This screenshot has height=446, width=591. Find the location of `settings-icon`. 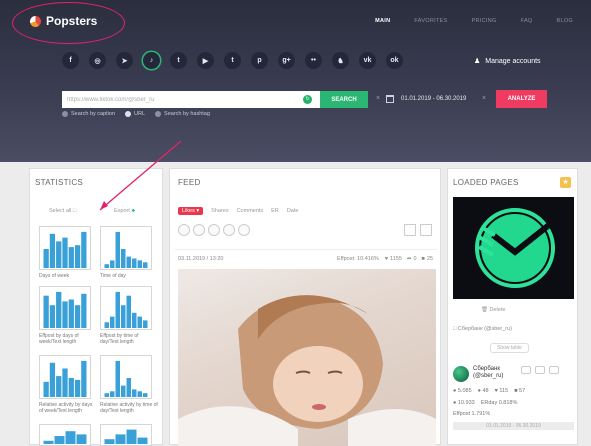

settings-icon is located at coordinates (554, 370).